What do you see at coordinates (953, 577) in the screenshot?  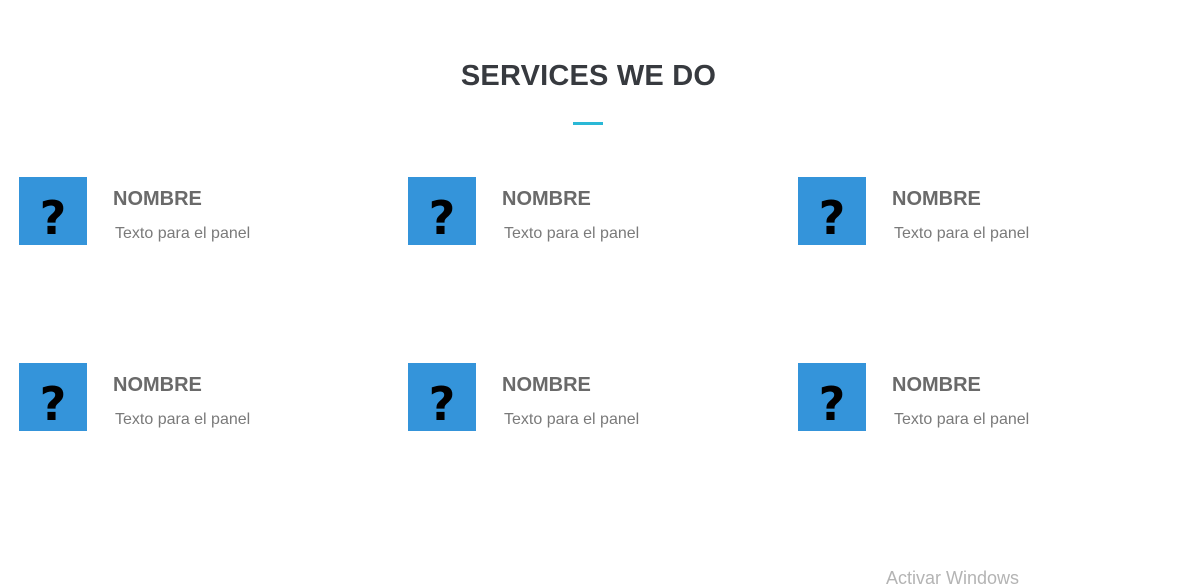 I see `activate-windows-watermark: Activar Windows` at bounding box center [953, 577].